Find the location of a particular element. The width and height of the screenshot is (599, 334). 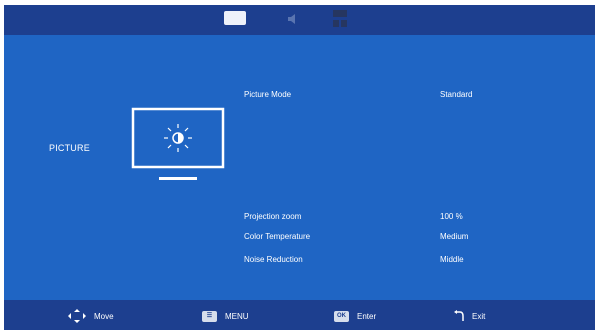

ok-key-icon: OK is located at coordinates (341, 316).